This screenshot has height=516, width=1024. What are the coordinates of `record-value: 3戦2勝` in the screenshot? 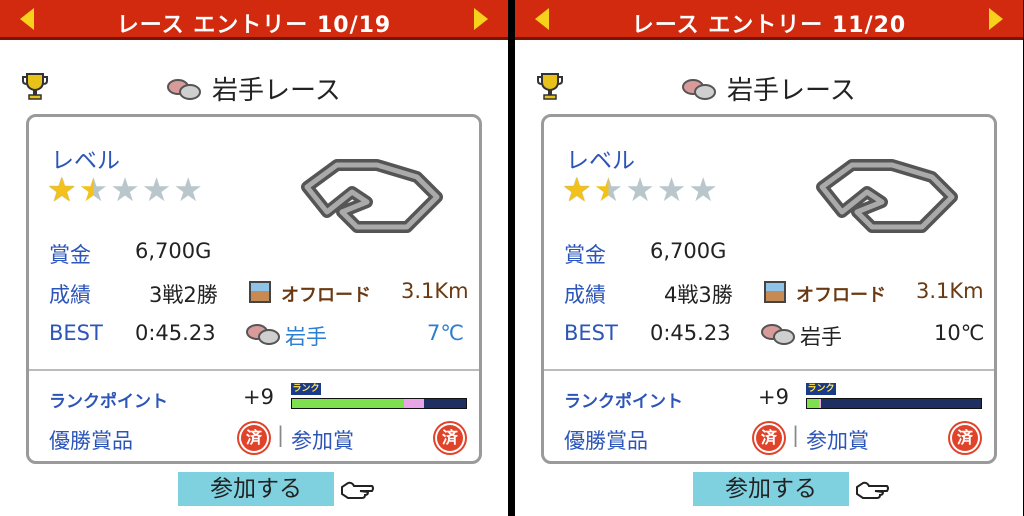 It's located at (183, 295).